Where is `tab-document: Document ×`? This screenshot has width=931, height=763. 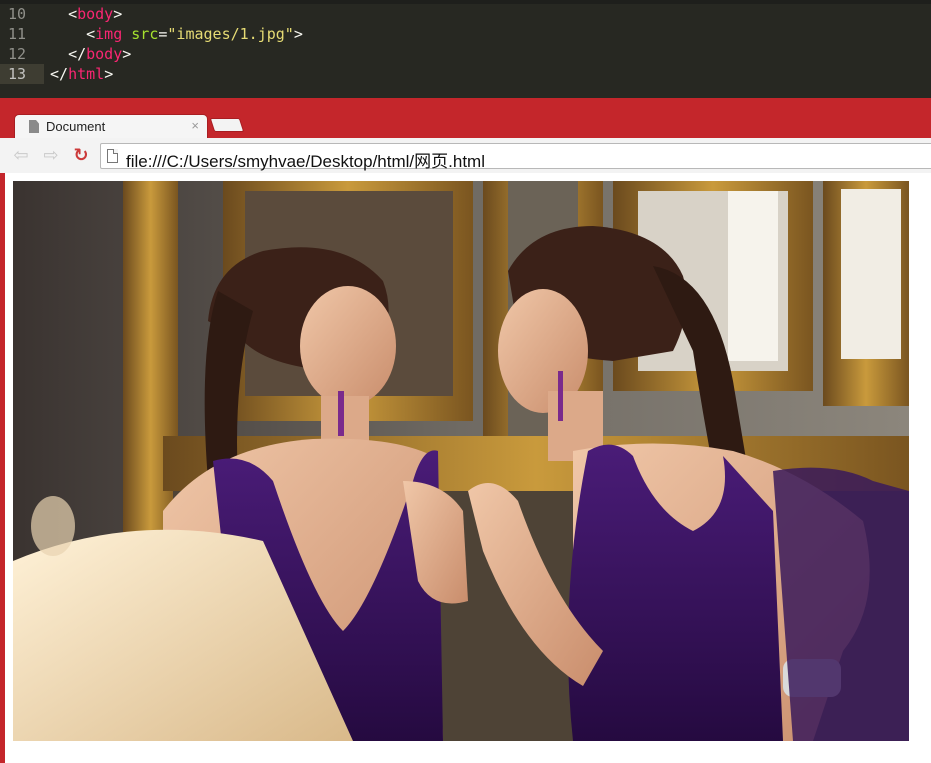
tab-document: Document × is located at coordinates (111, 126).